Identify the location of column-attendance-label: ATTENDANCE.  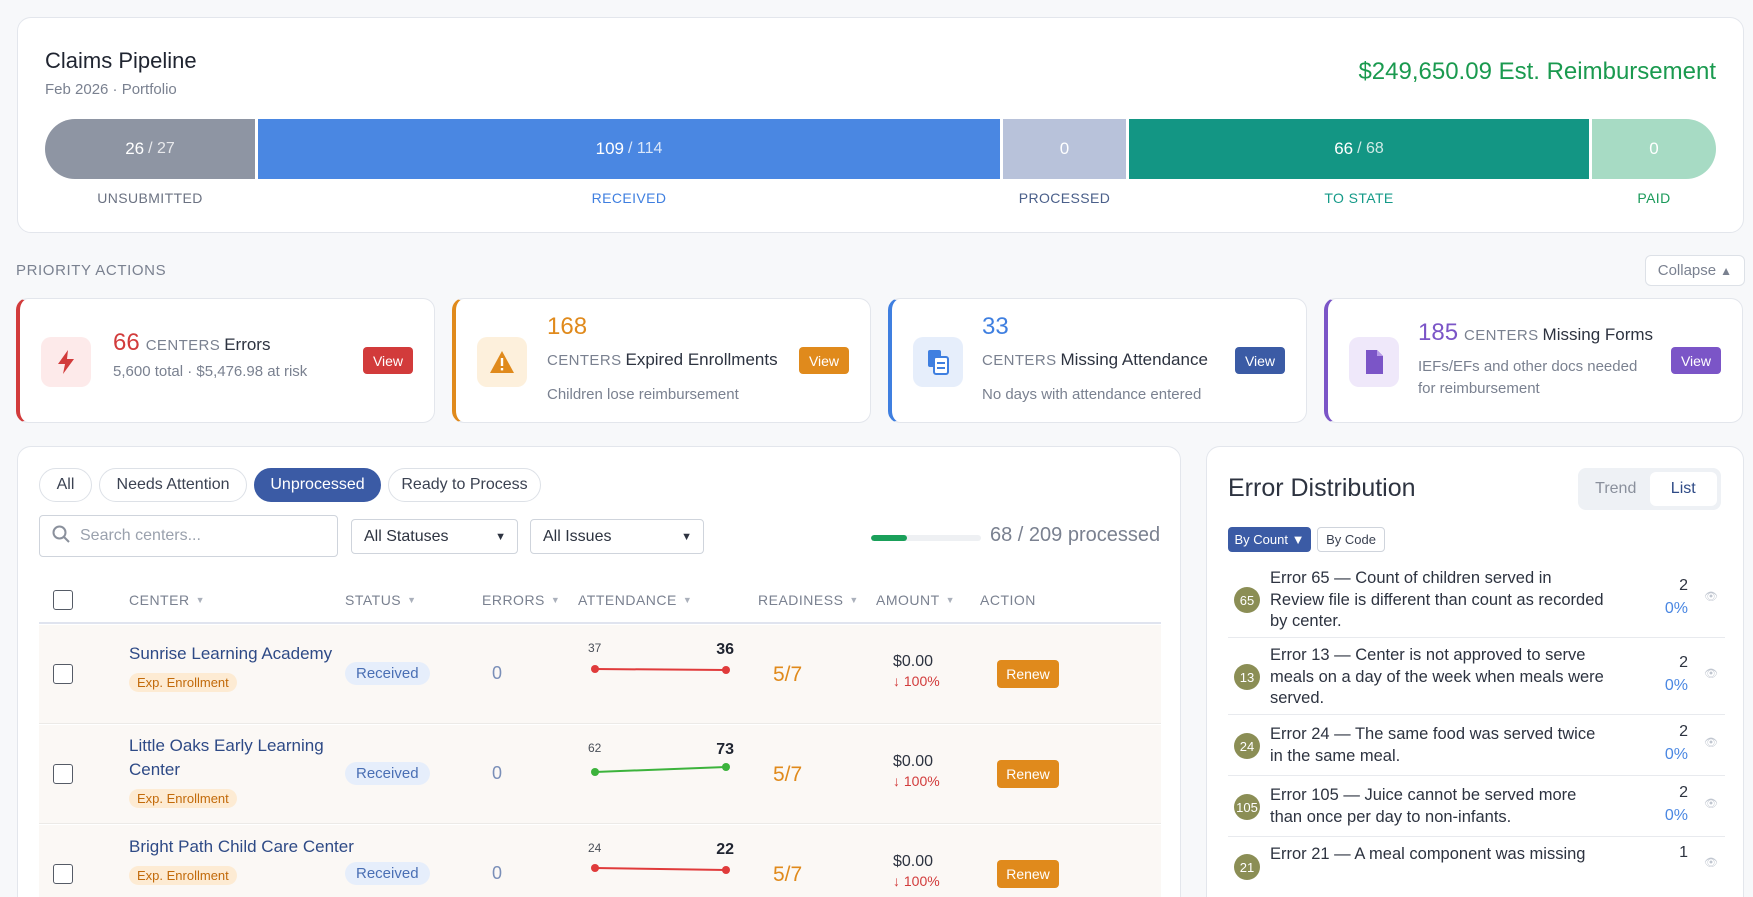
(627, 599).